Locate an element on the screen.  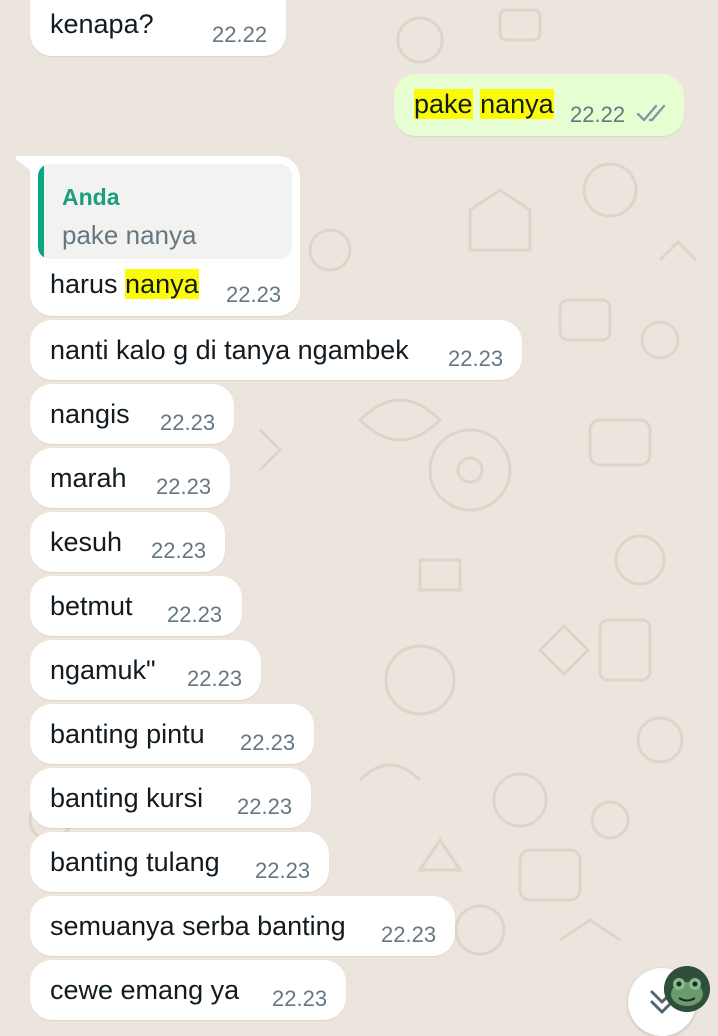
message-text: banting tulang is located at coordinates (135, 862).